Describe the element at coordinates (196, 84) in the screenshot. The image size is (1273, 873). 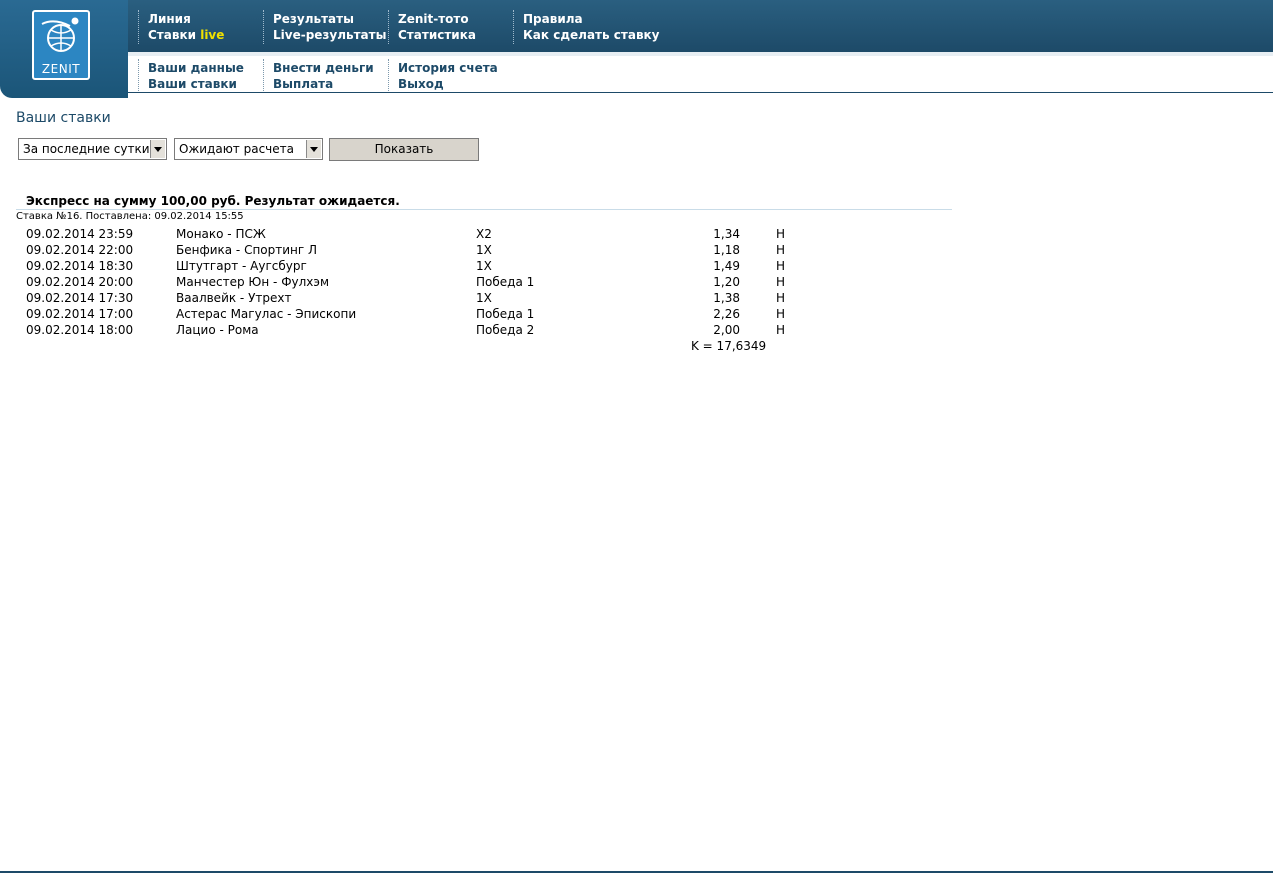
I see `account-link-your-bets: Ваши ставки` at that location.